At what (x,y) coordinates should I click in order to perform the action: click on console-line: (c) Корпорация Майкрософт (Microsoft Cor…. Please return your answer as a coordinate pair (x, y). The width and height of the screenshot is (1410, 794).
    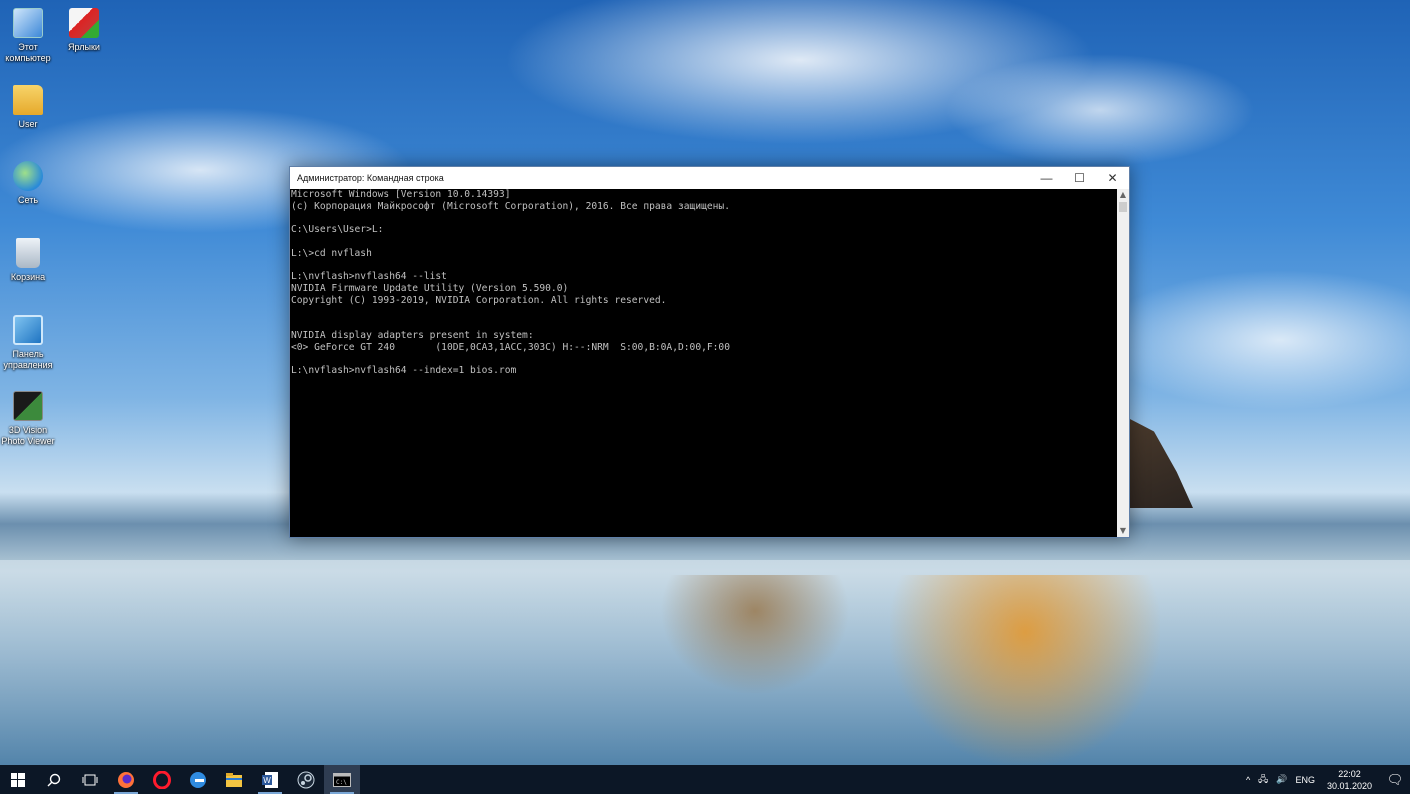
    Looking at the image, I should click on (510, 206).